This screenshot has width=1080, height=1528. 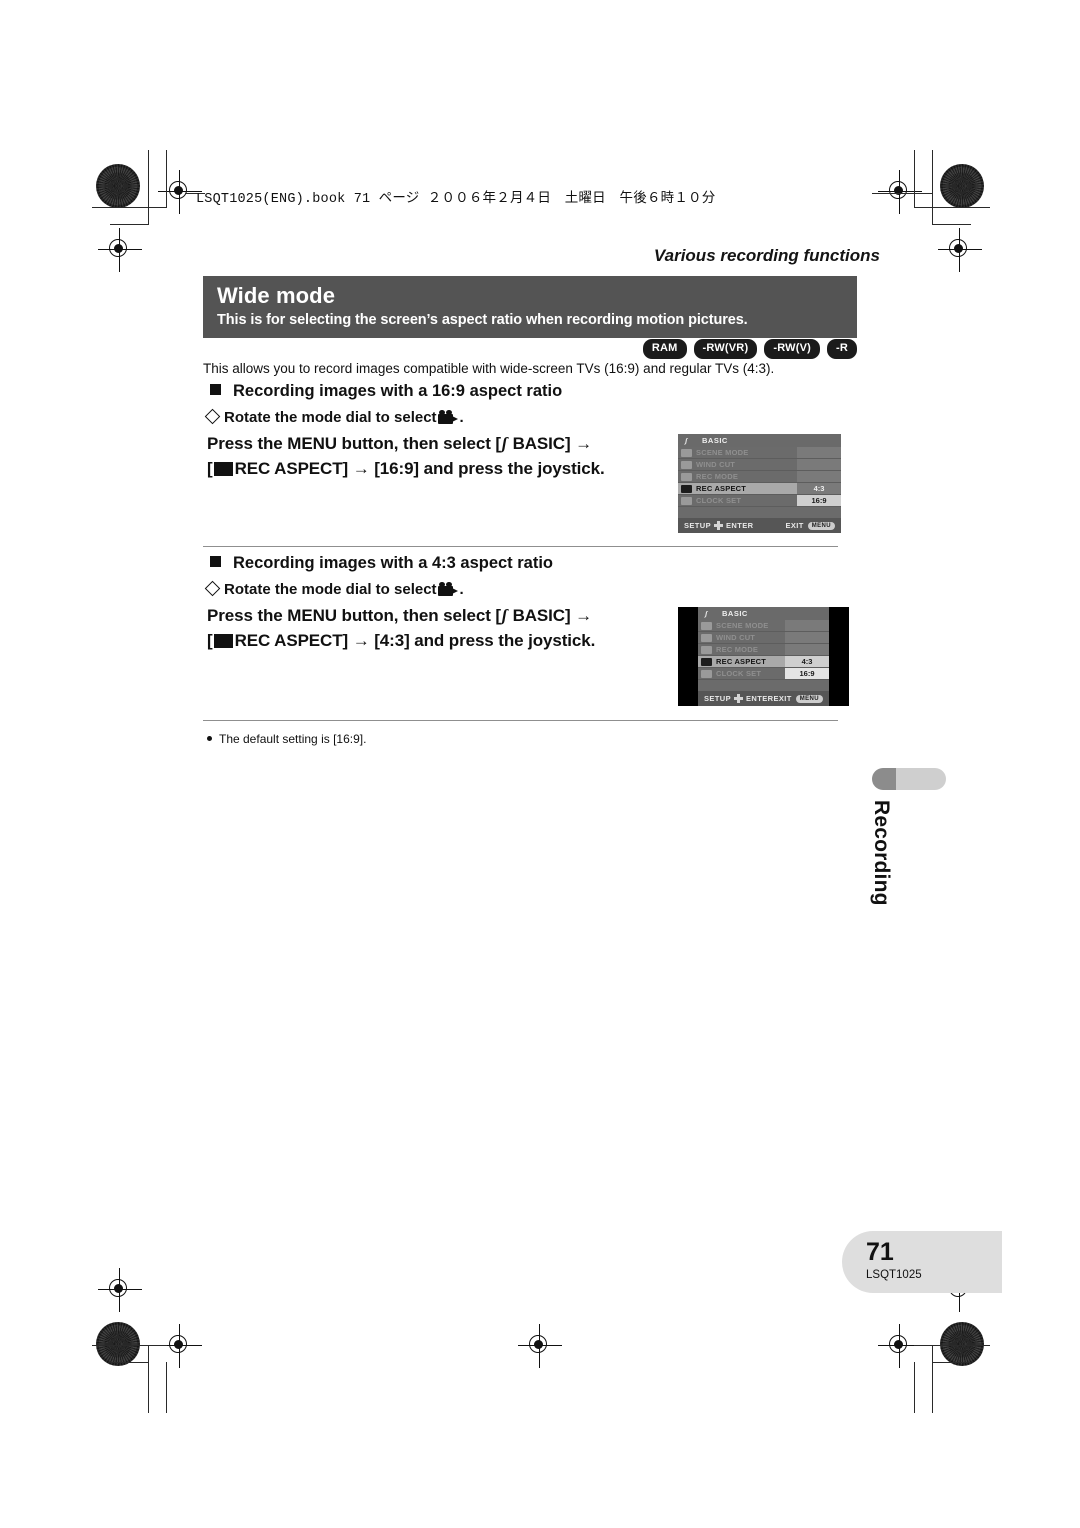 What do you see at coordinates (749, 349) in the screenshot?
I see `media-format-badges: RAM -RW(VR) -RW(V) -R` at bounding box center [749, 349].